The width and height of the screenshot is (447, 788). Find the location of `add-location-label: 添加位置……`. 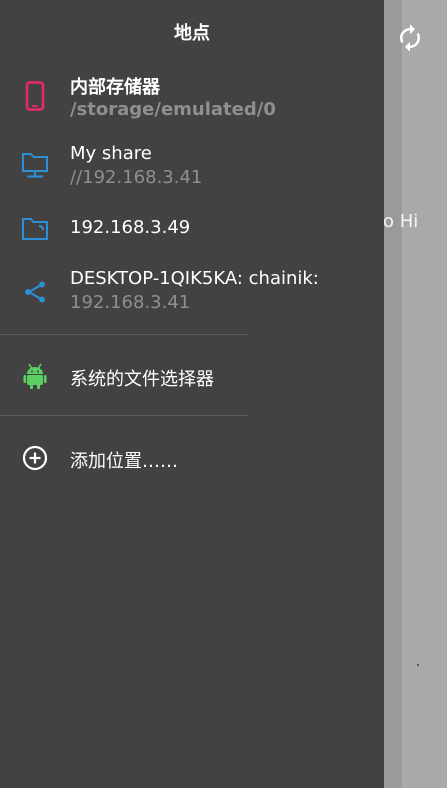

add-location-label: 添加位置…… is located at coordinates (124, 461).